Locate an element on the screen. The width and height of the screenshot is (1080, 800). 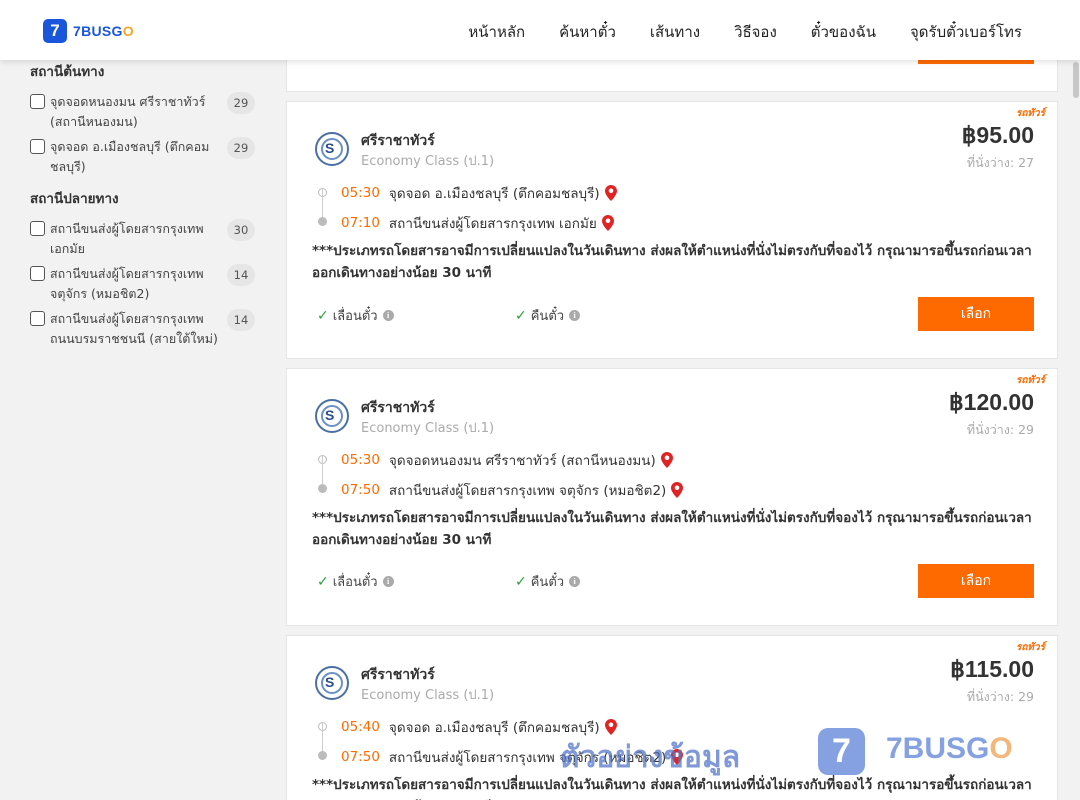
origin-filter-label: จุดจอด อ.เมืองชลบุรี (ตึกคอมชลบุรี) is located at coordinates (130, 156).